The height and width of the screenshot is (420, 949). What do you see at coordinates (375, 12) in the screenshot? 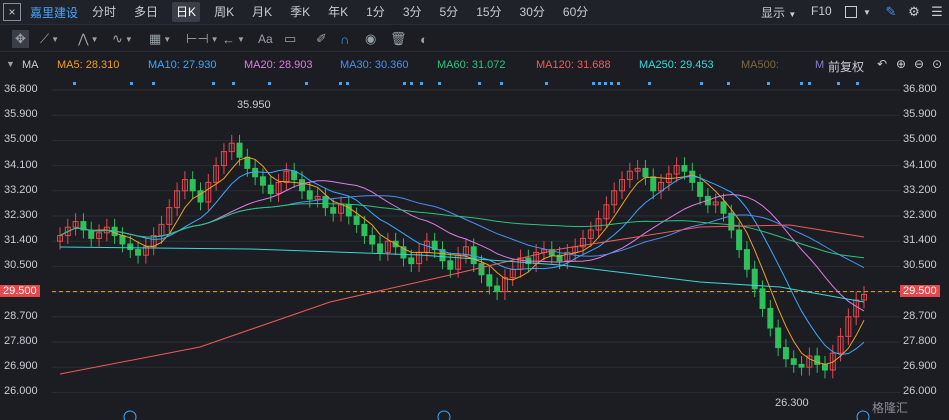
I see `tab-period: 1分` at bounding box center [375, 12].